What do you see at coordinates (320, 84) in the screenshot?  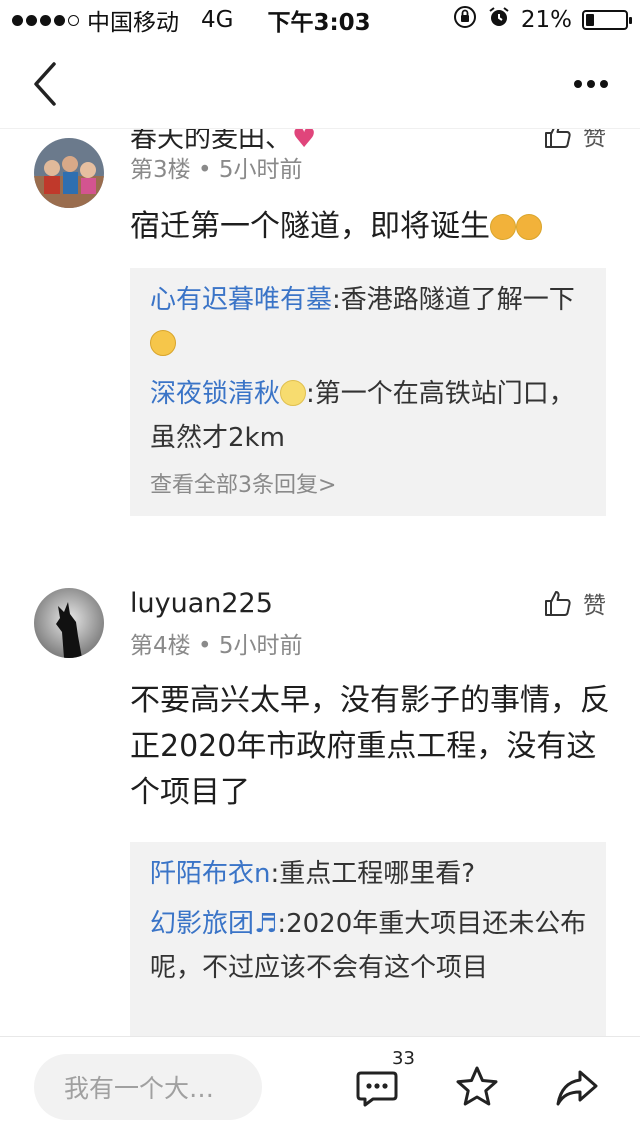 I see `nav-bar` at bounding box center [320, 84].